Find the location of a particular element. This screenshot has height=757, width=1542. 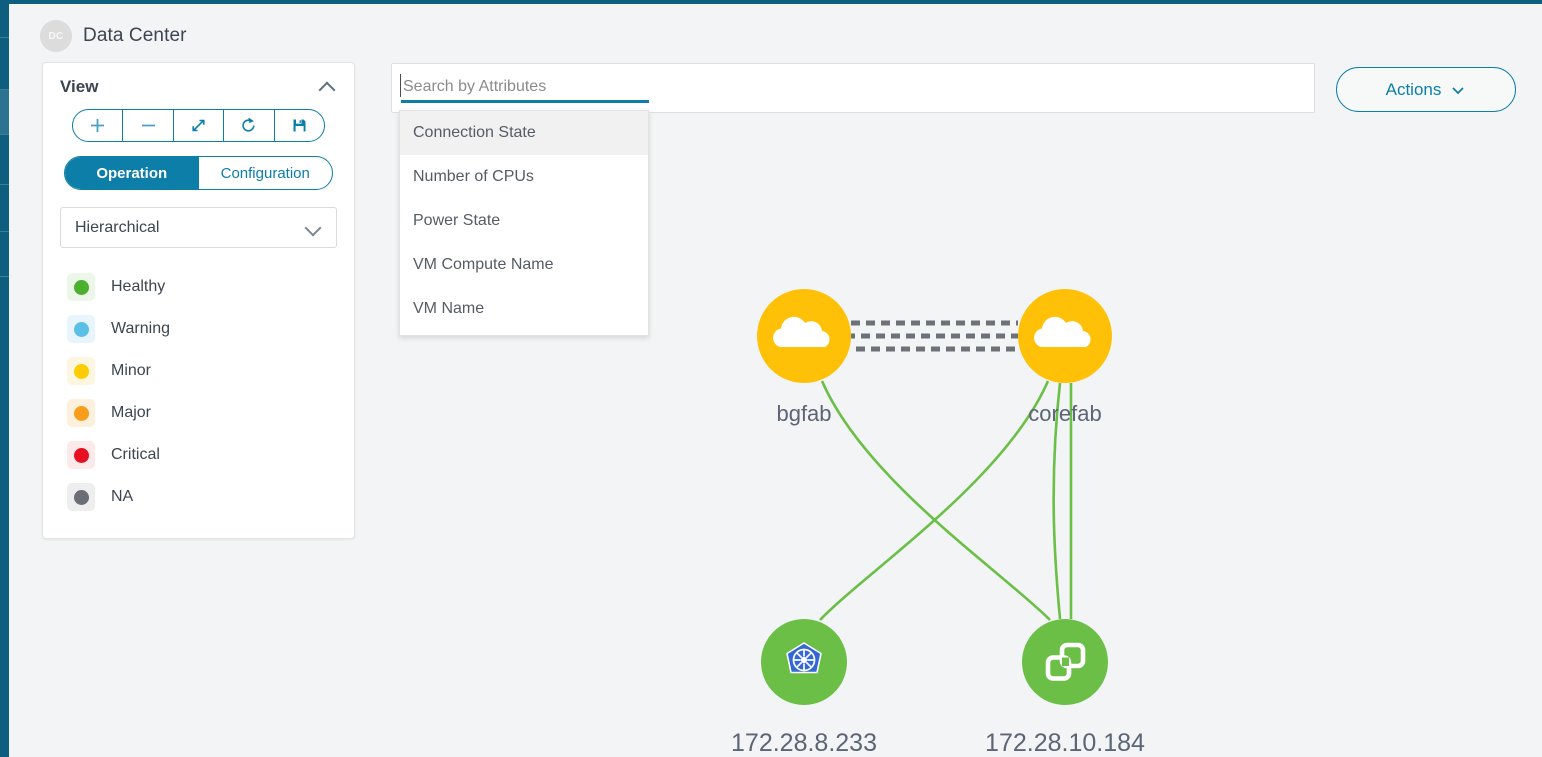

legend-label-warning: Warning is located at coordinates (140, 328).